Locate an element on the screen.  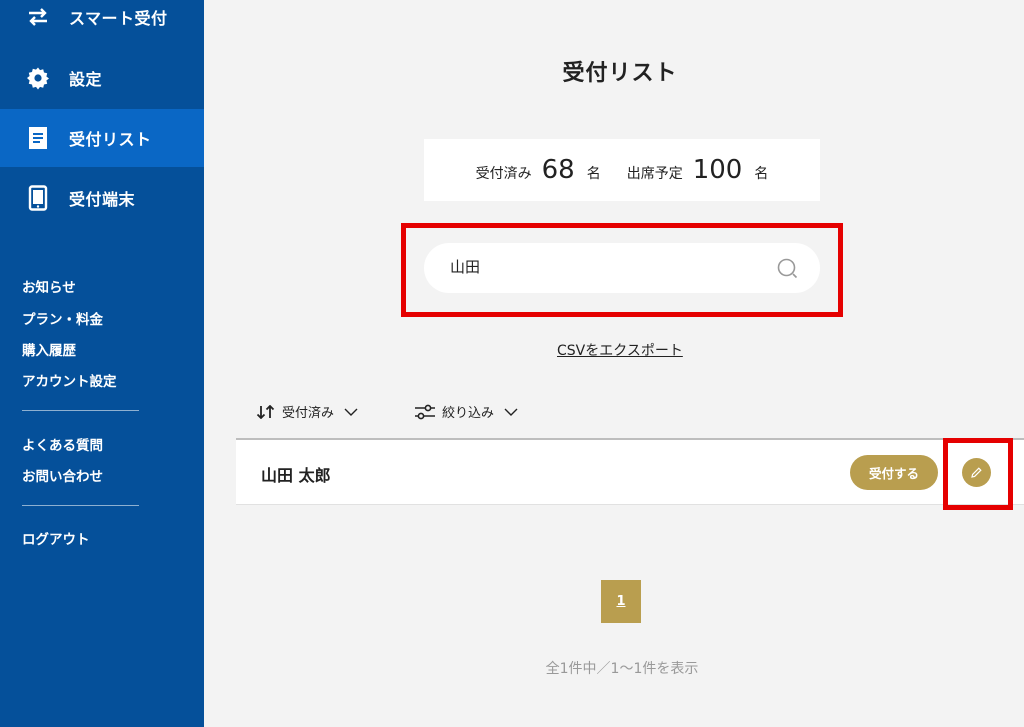
expected-stat: 出席予定 100 名 is located at coordinates (698, 170).